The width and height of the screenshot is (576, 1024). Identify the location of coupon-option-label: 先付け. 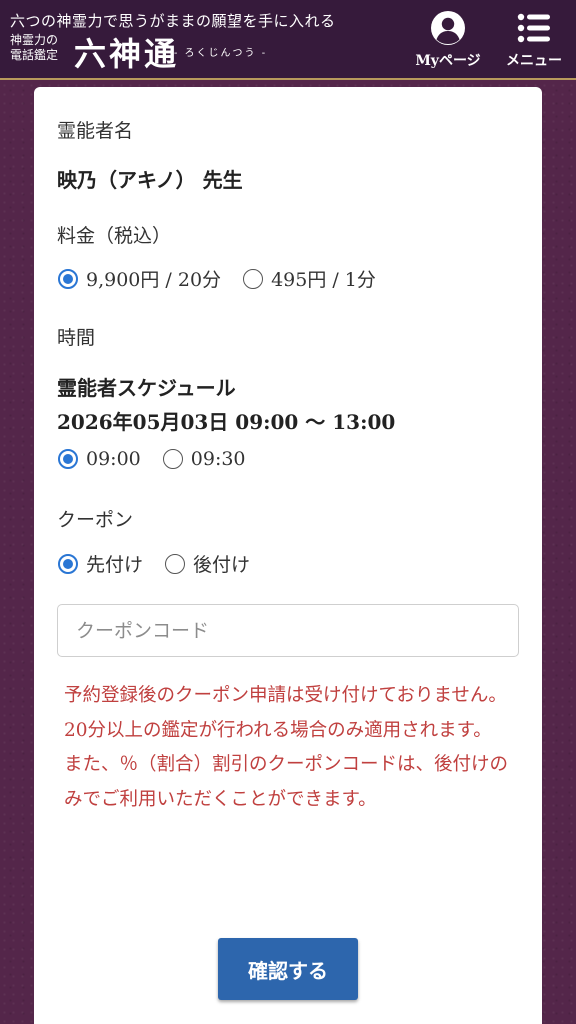
(115, 565).